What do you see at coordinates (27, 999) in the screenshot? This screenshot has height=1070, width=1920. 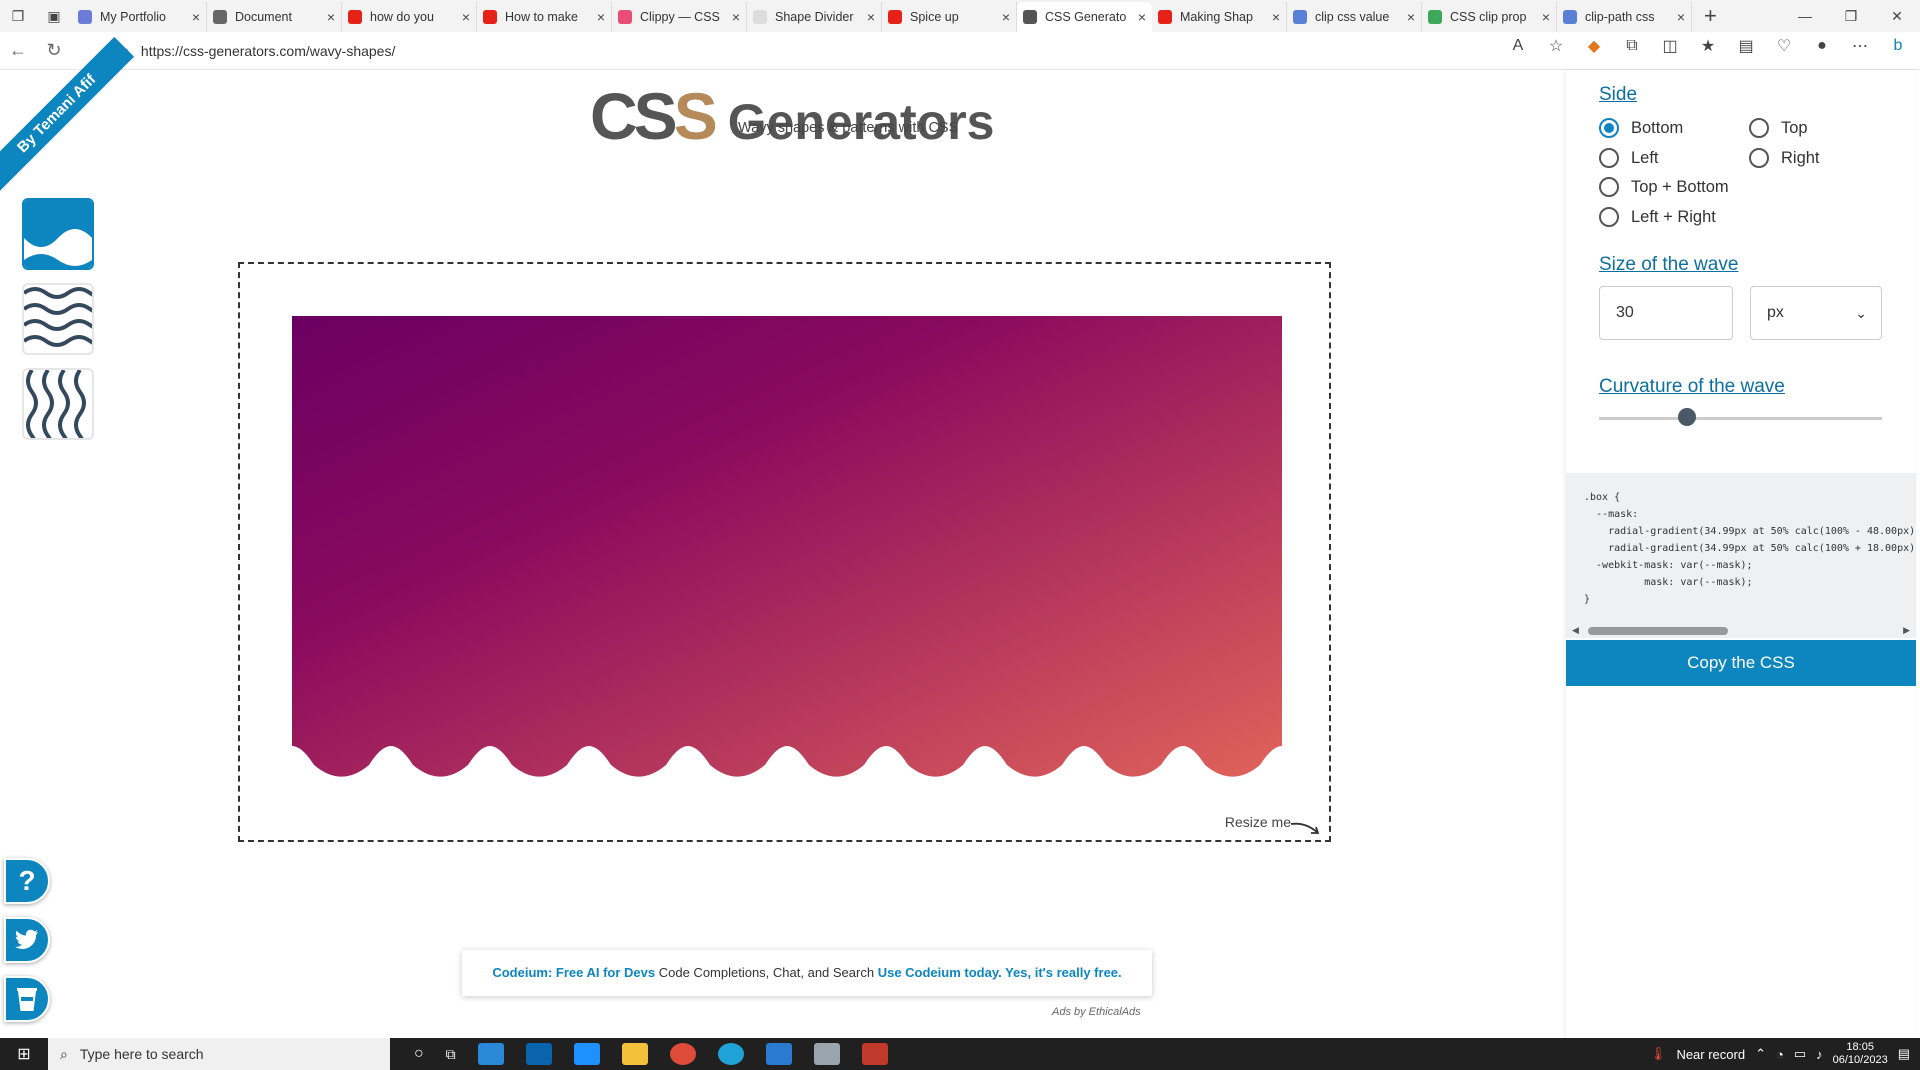 I see `buy-coffee-button` at bounding box center [27, 999].